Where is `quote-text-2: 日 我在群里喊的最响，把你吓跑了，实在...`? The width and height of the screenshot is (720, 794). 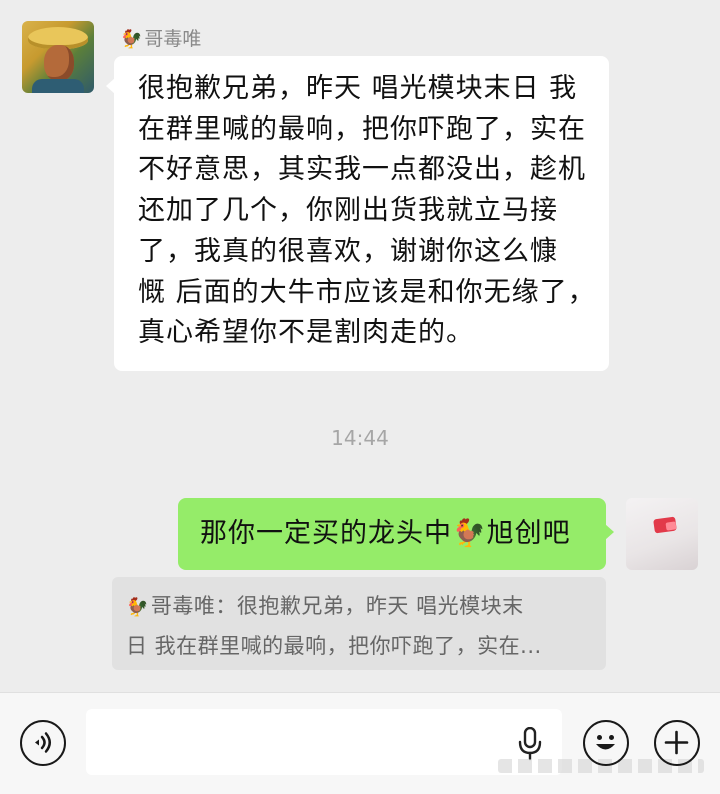 quote-text-2: 日 我在群里喊的最响，把你吓跑了，实在... is located at coordinates (334, 646).